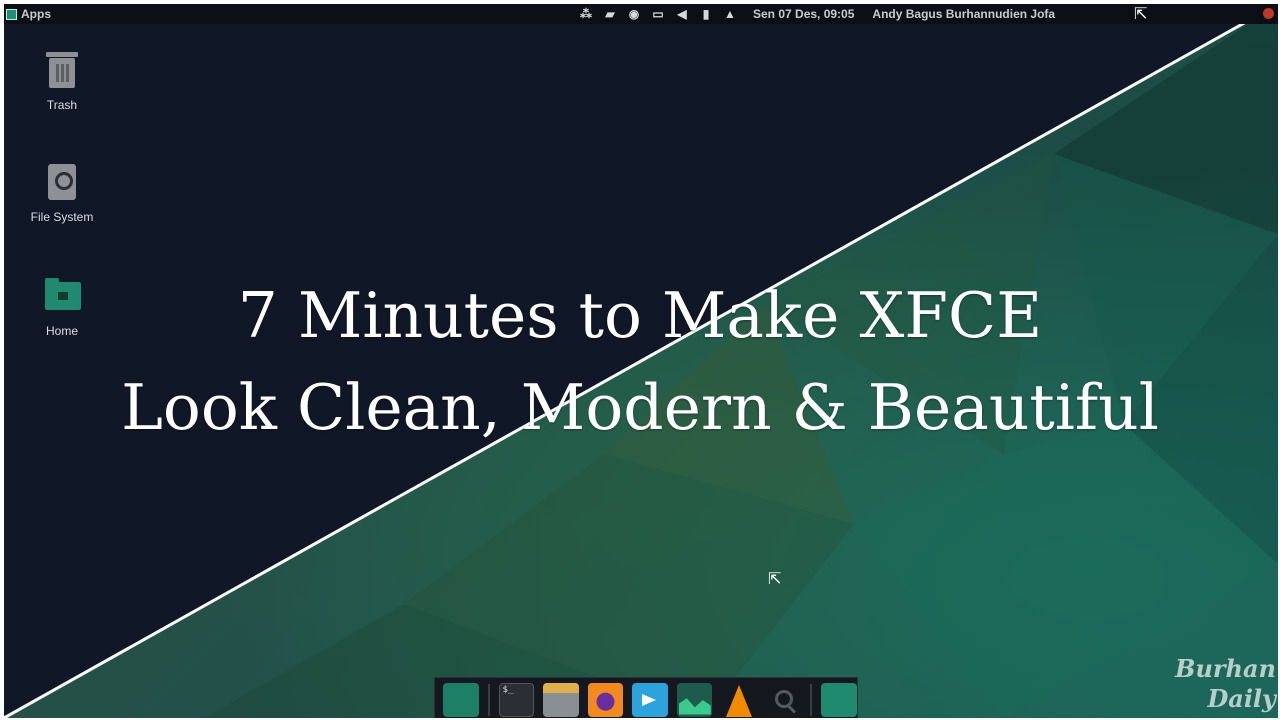 The image size is (1280, 720). I want to click on desktop-icon-label: File System, so click(62, 217).